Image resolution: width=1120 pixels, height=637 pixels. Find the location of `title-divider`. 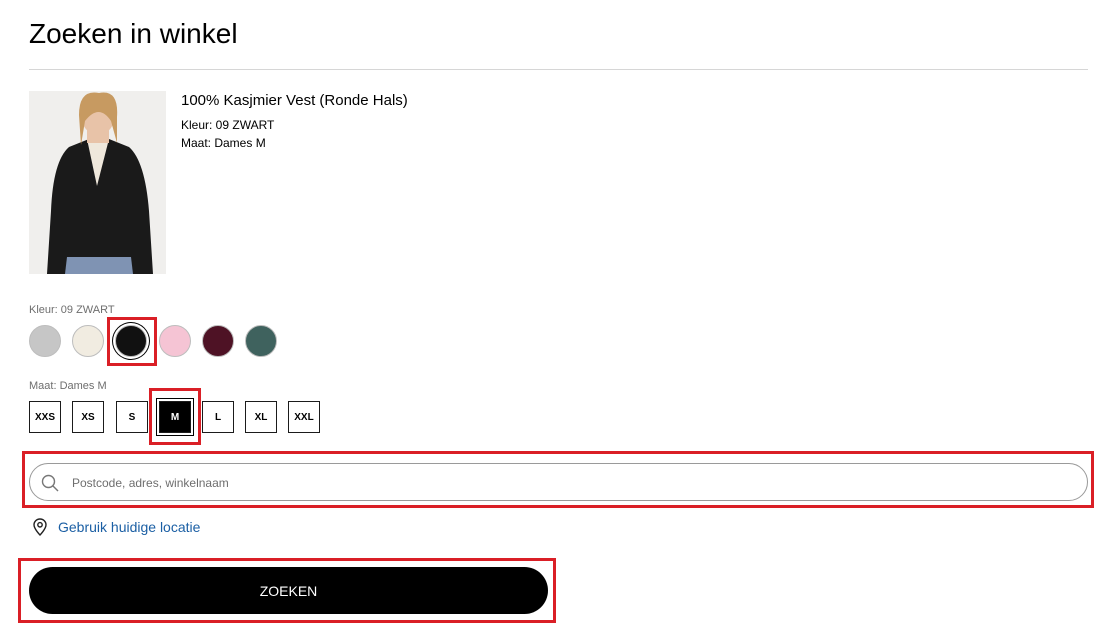

title-divider is located at coordinates (558, 69).